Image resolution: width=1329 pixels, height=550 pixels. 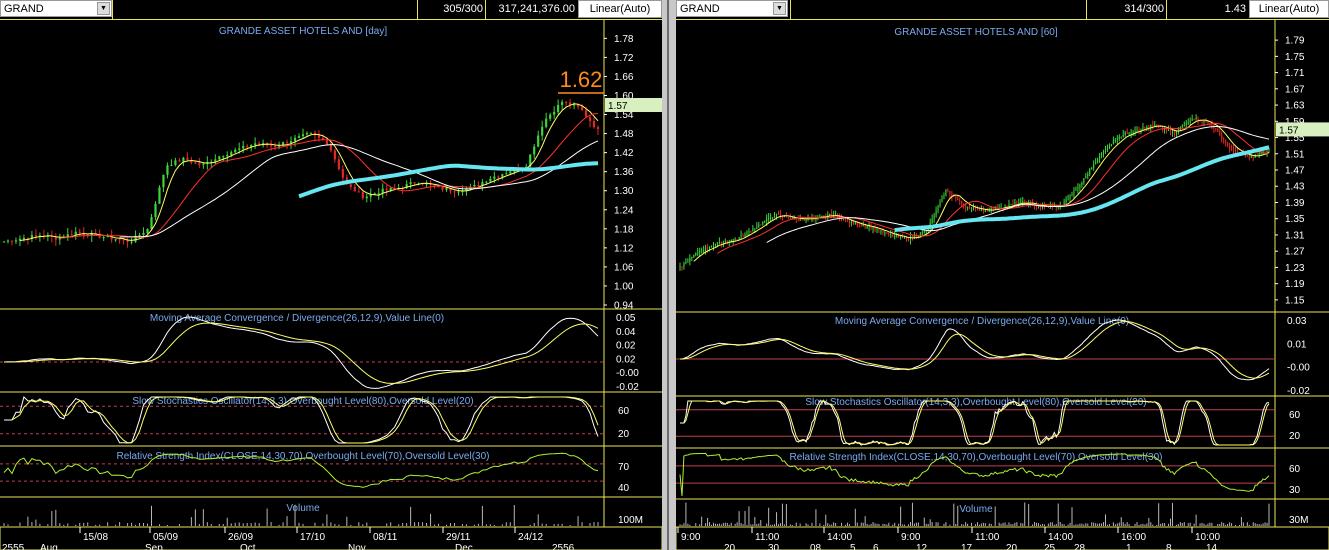 What do you see at coordinates (626, 346) in the screenshot?
I see `left-macd-tick-label: 0.02` at bounding box center [626, 346].